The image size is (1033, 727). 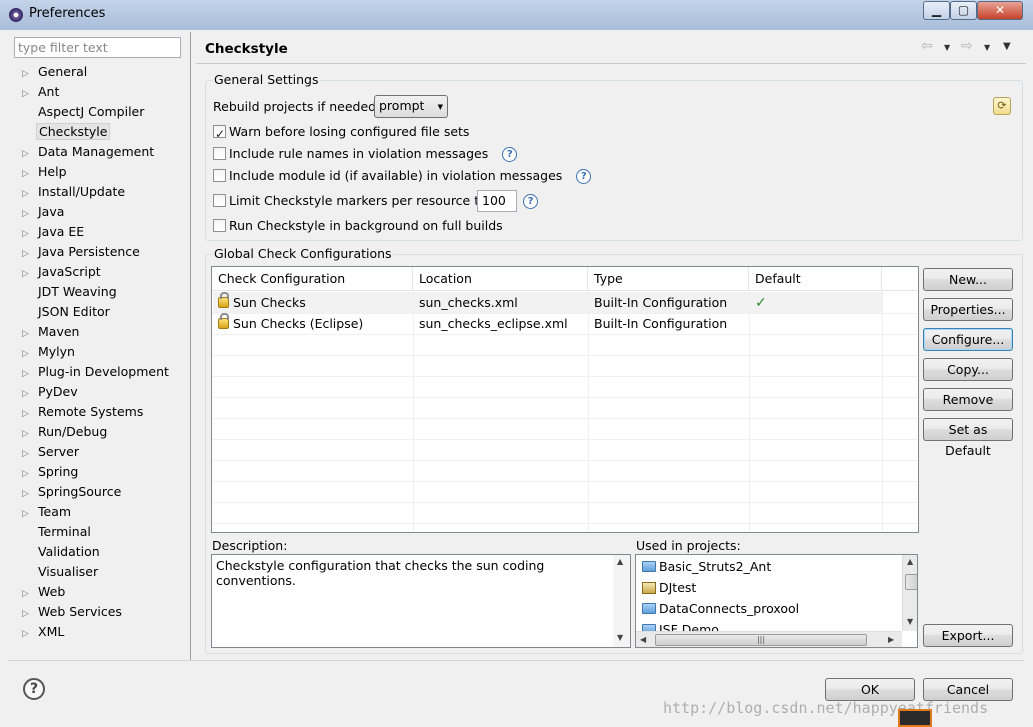 What do you see at coordinates (497, 201) in the screenshot?
I see `limit-input: 100` at bounding box center [497, 201].